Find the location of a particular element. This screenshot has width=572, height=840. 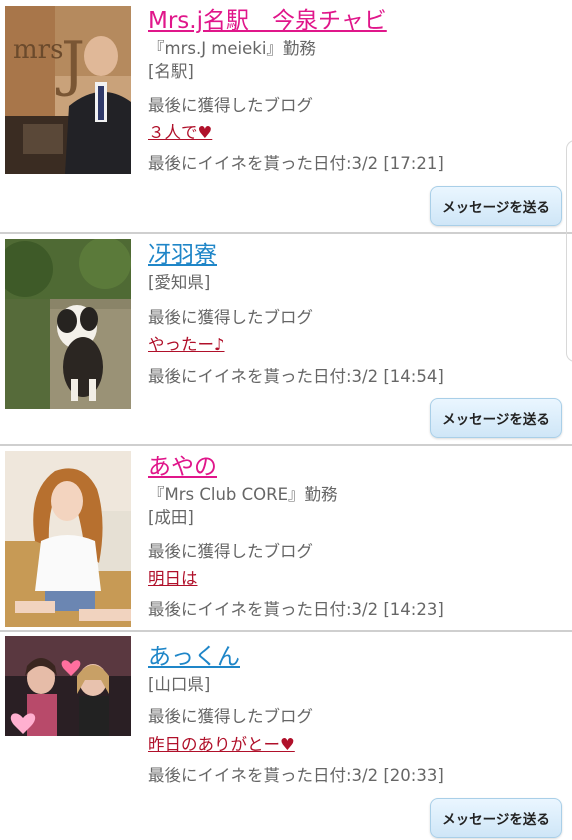

svg-text: mrs is located at coordinates (38, 50).